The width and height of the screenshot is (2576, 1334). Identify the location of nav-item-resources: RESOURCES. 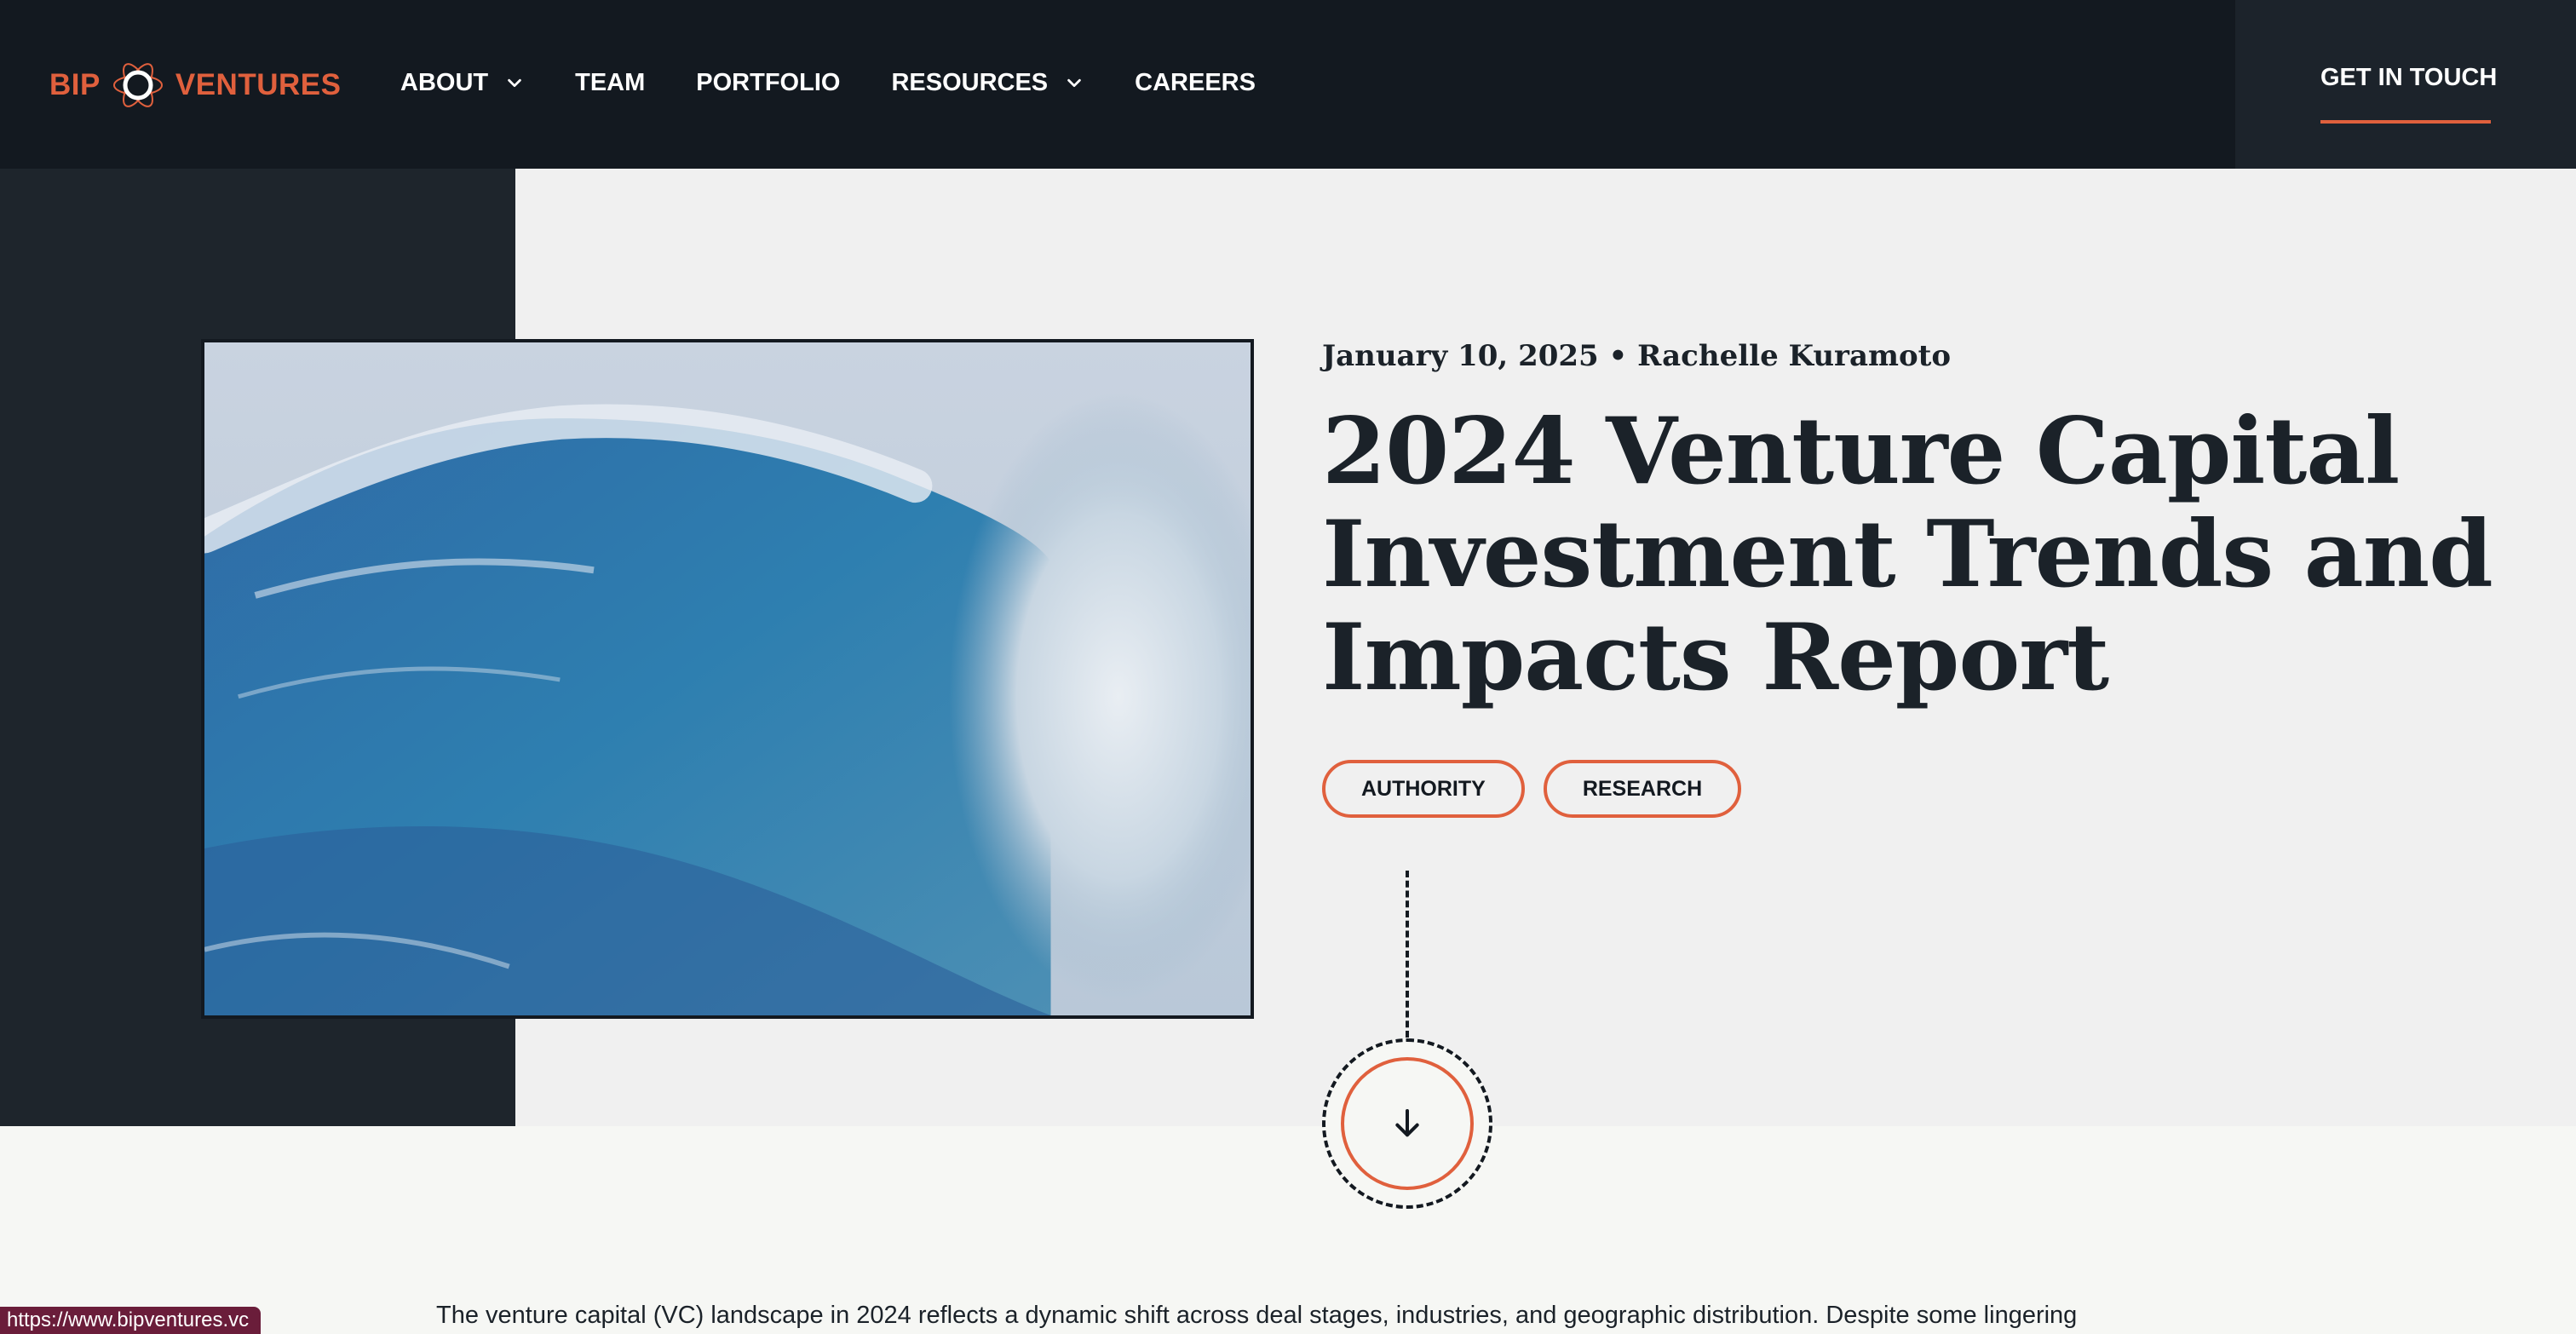
(988, 83).